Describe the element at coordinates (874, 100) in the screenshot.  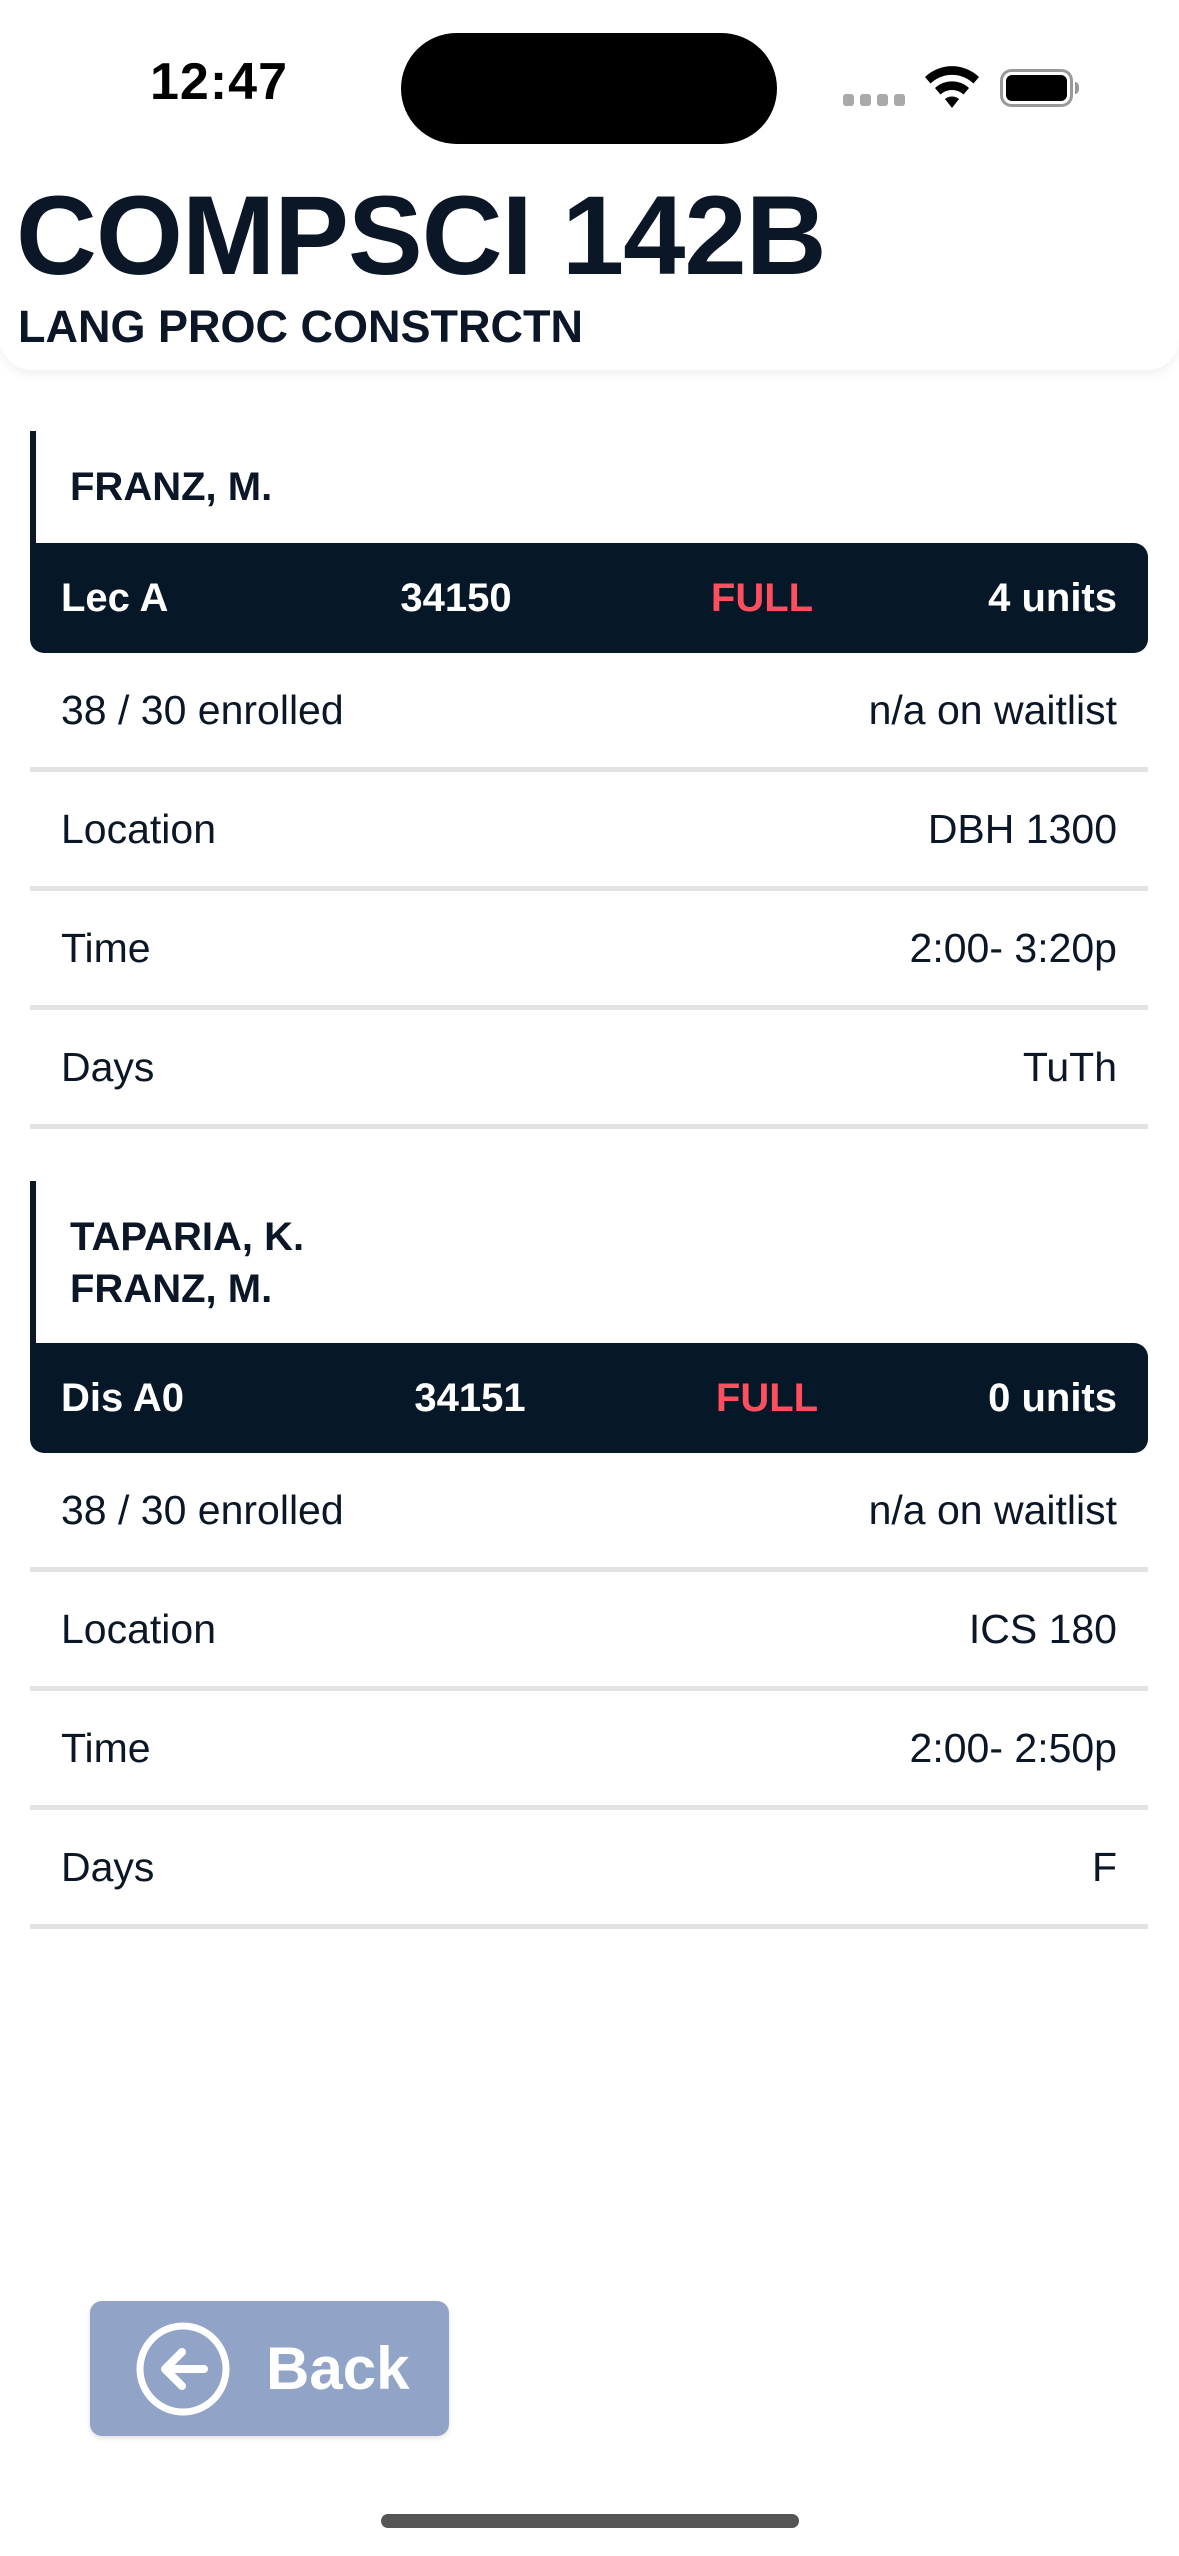
I see `cellular-signal-icon` at that location.